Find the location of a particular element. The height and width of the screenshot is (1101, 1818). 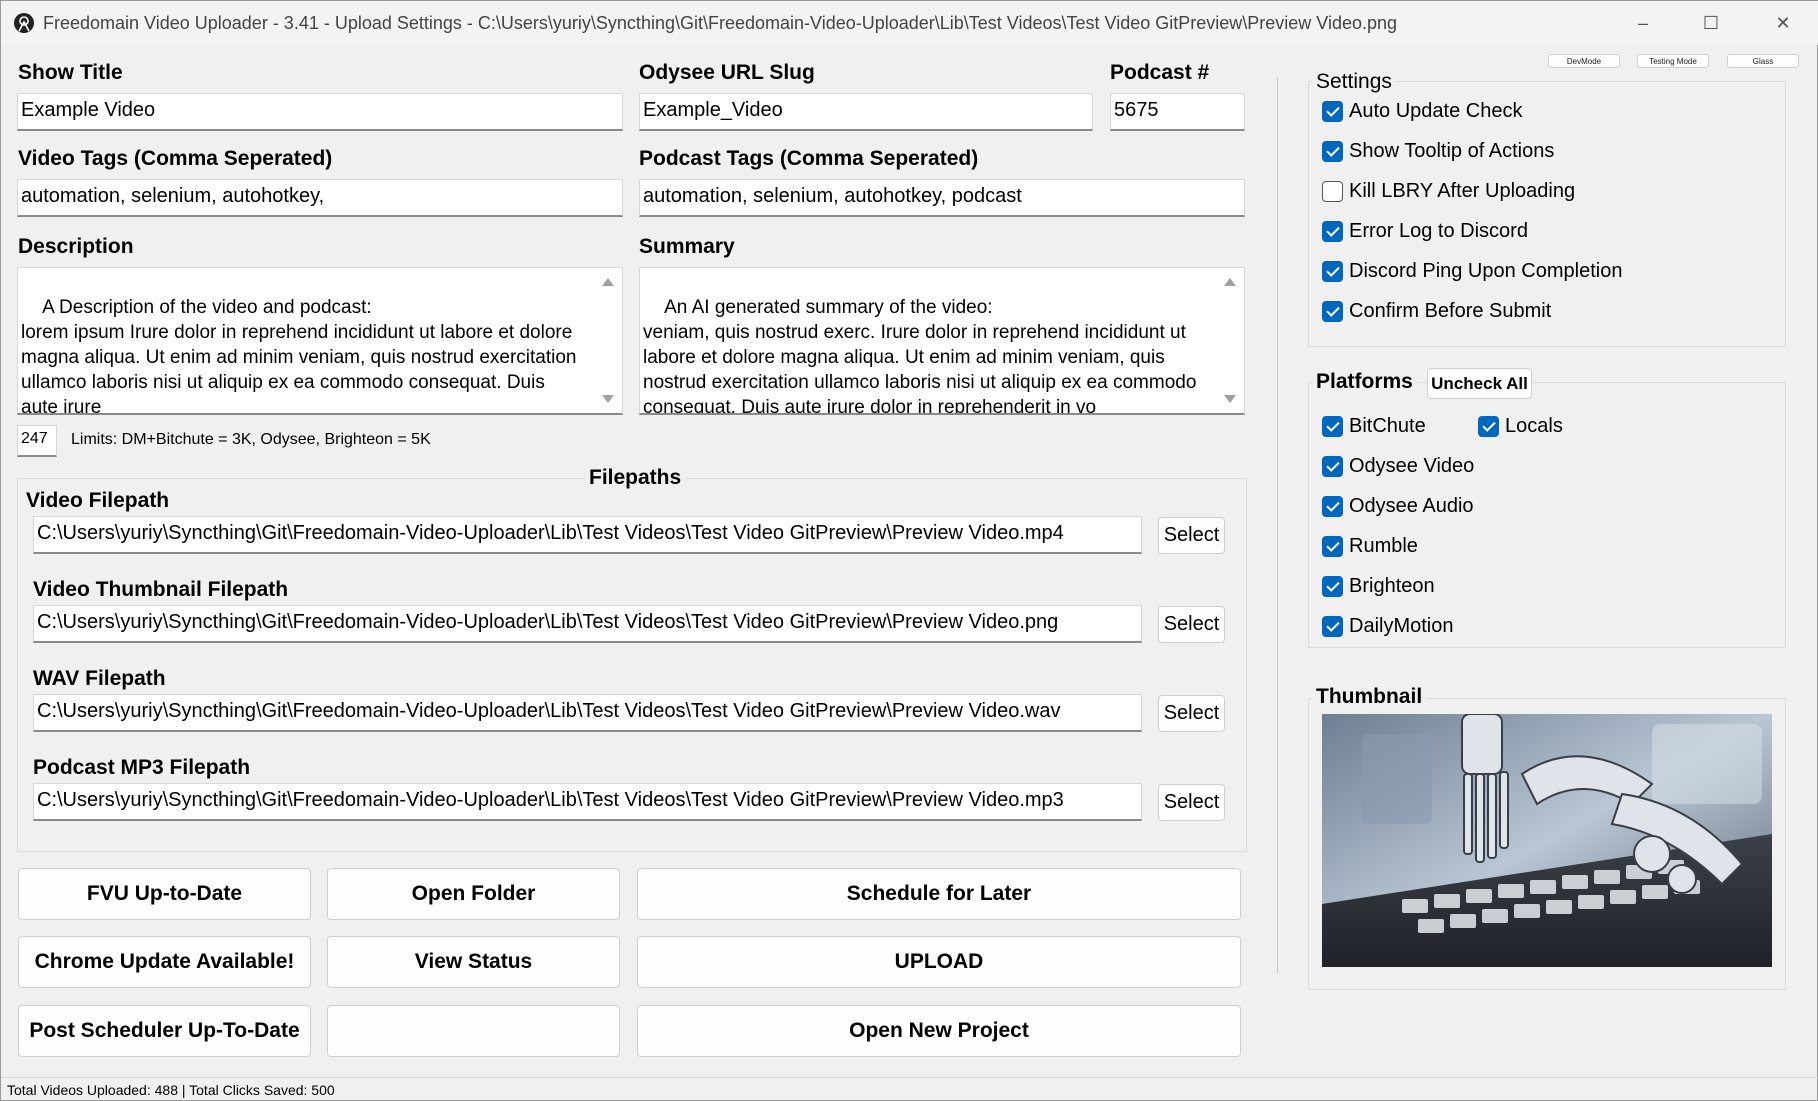

podcast-number-label: Podcast # is located at coordinates (1160, 72).